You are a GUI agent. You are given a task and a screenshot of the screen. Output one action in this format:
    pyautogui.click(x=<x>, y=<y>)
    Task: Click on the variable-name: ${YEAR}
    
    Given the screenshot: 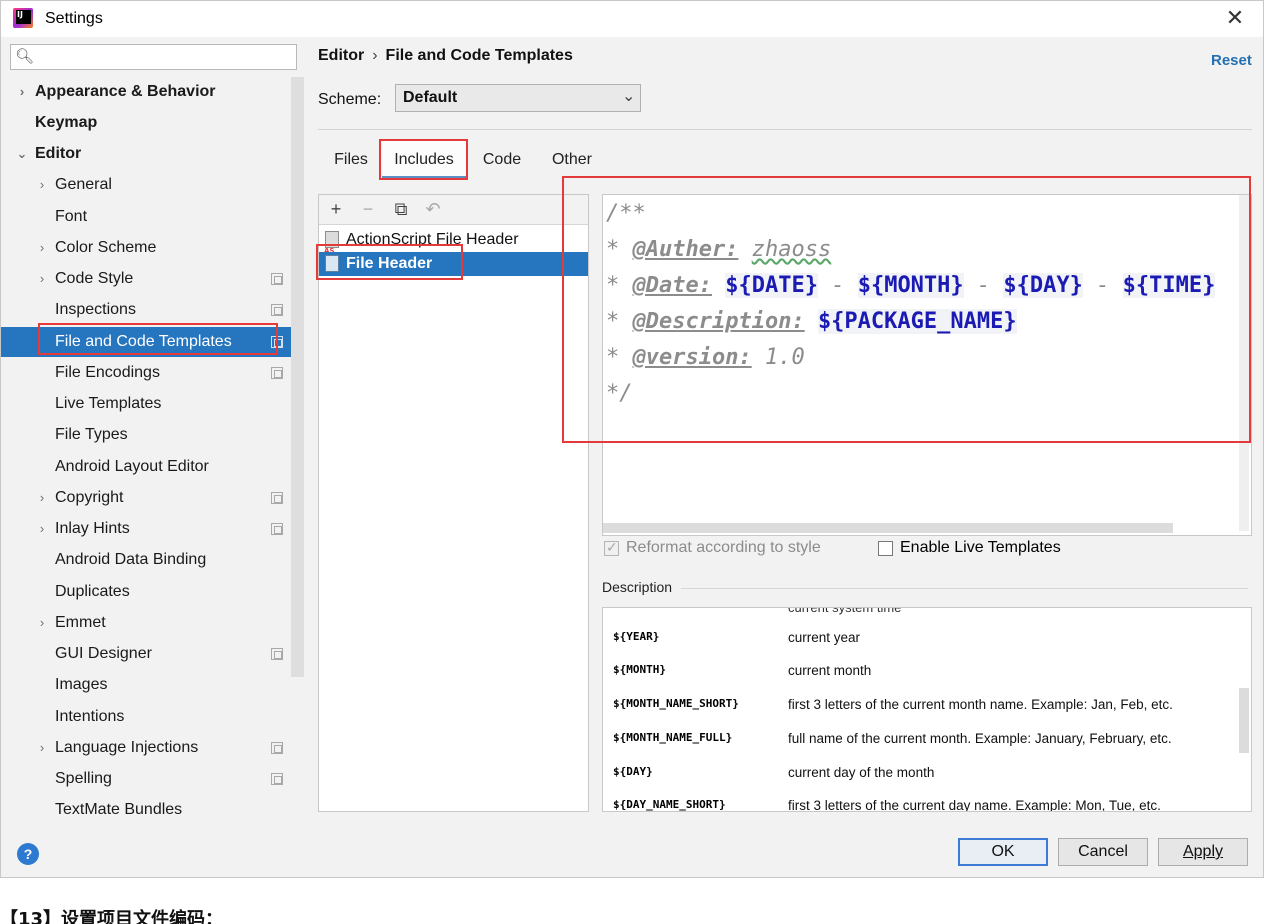 What is the action you would take?
    pyautogui.click(x=636, y=636)
    